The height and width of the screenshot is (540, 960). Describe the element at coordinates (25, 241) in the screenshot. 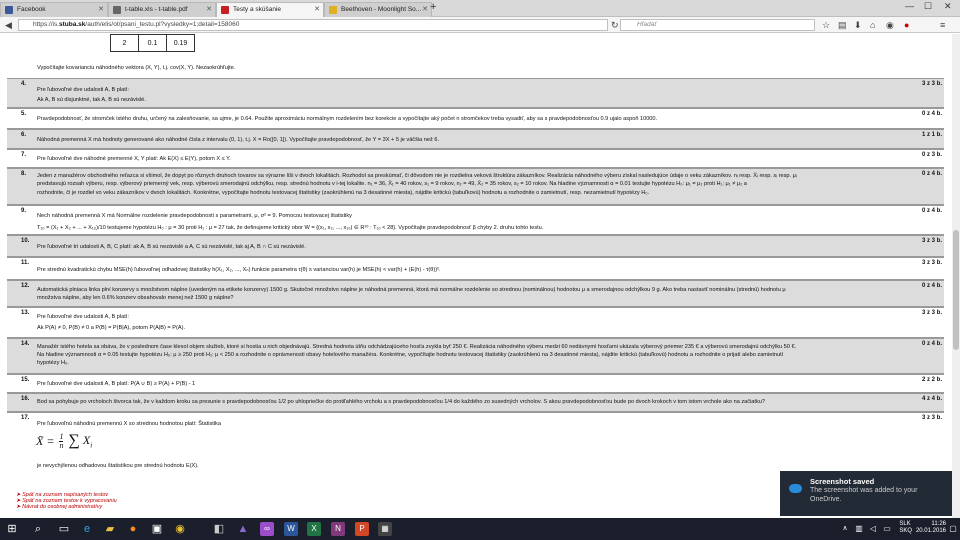

I see `question-number: 10.` at that location.